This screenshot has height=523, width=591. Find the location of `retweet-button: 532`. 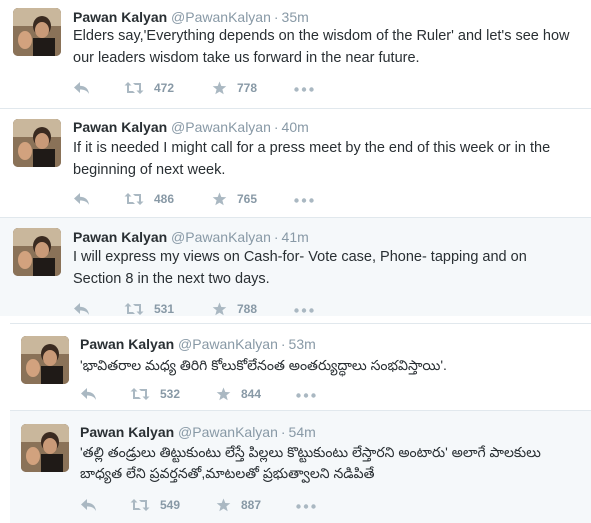

retweet-button: 532 is located at coordinates (155, 394).